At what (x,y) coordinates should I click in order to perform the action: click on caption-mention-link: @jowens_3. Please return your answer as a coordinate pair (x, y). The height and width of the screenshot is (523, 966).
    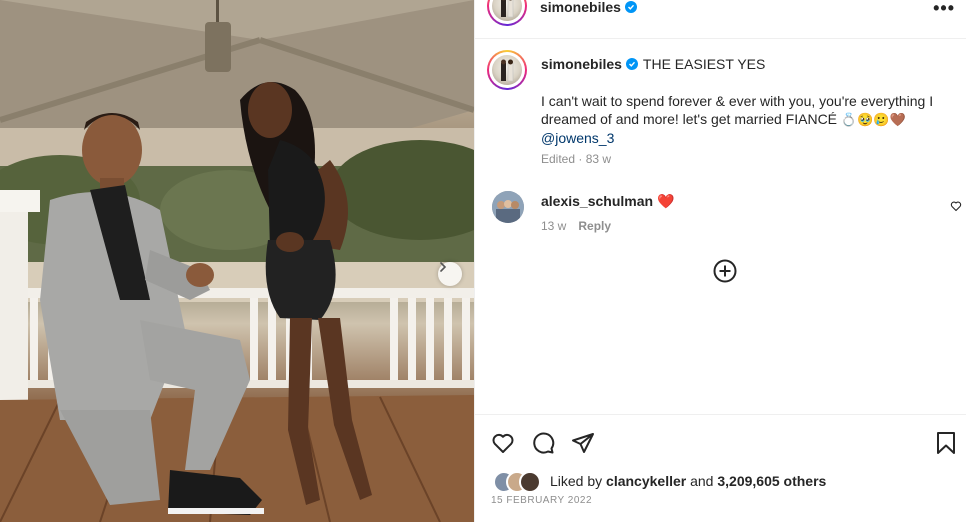
    Looking at the image, I should click on (577, 138).